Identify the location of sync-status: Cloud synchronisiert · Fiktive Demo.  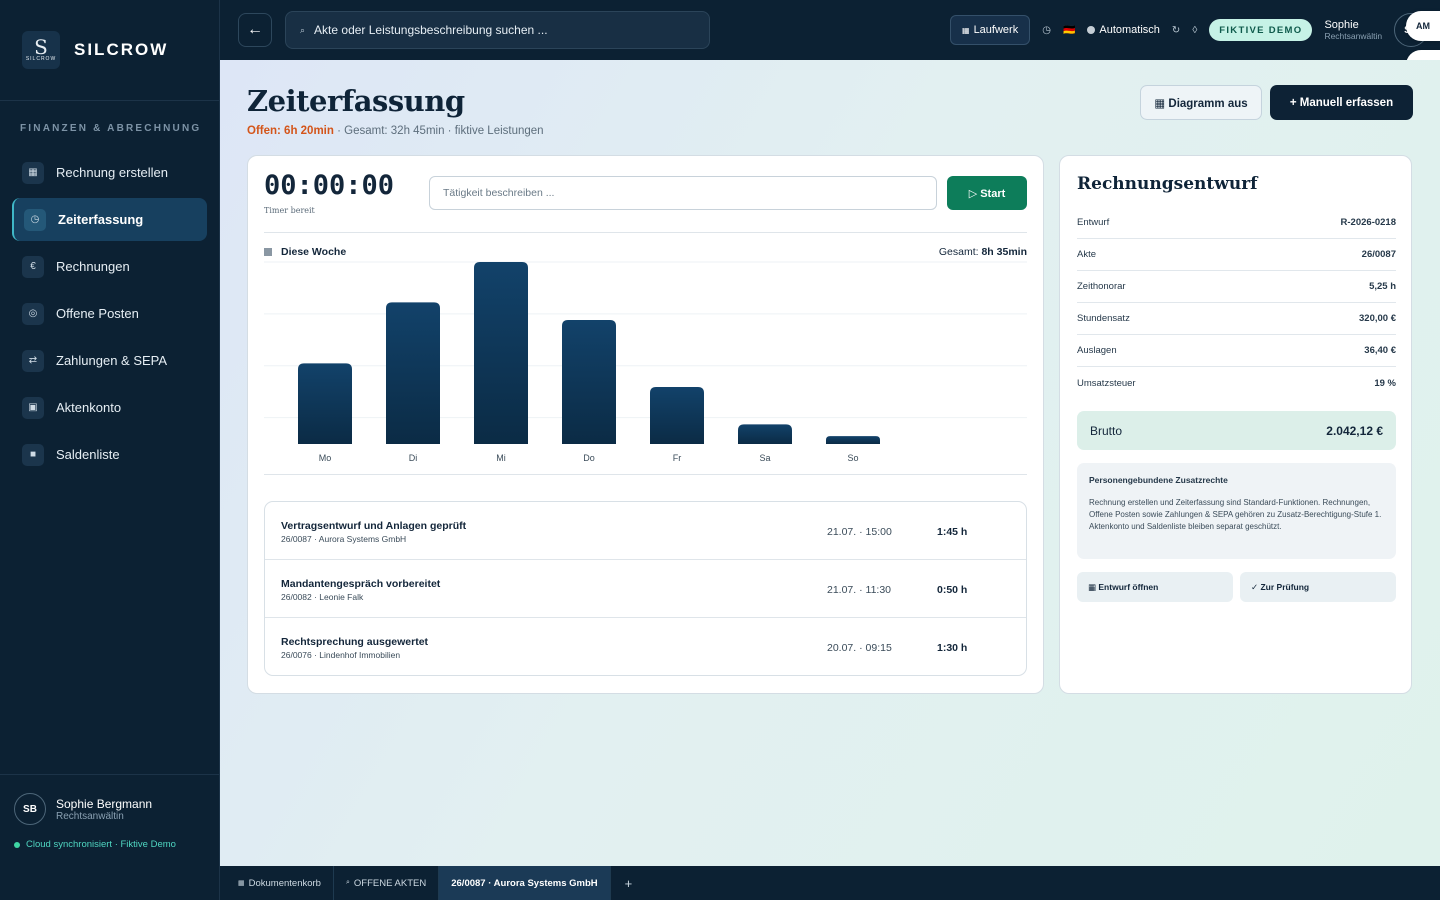
(110, 844).